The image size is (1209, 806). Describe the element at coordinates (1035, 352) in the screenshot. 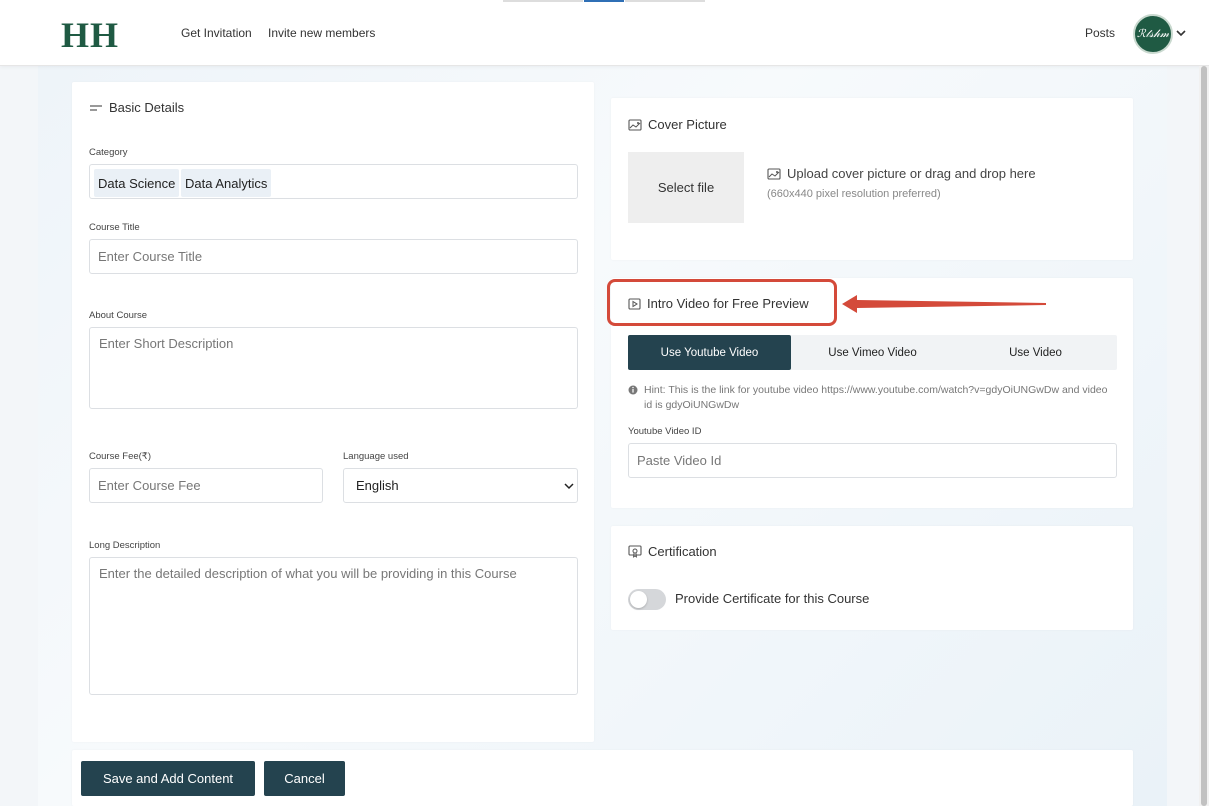

I see `tab-use-video: Use Video` at that location.